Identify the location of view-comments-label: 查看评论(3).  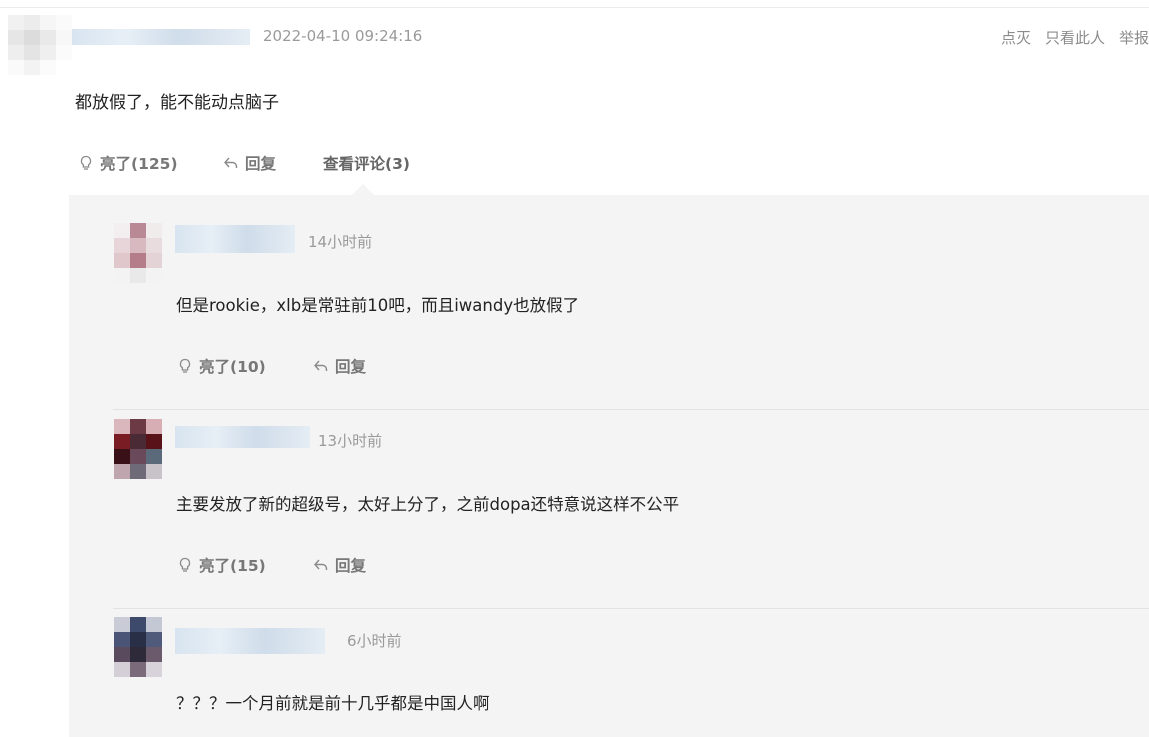
(366, 164).